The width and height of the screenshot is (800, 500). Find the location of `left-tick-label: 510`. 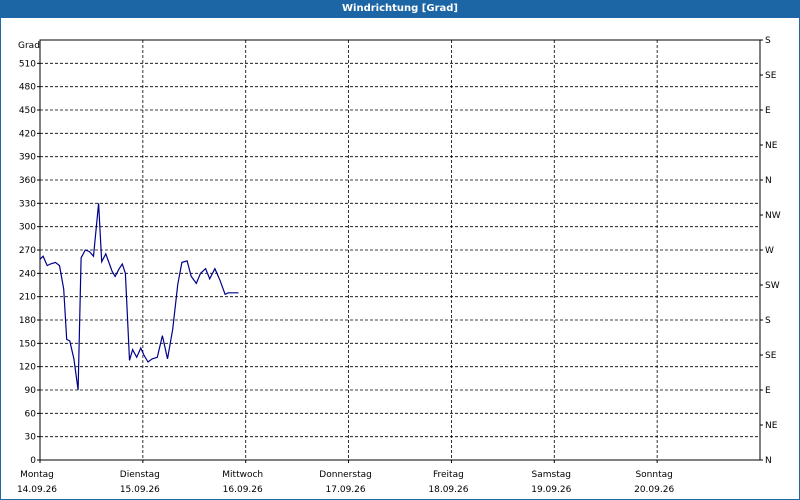

left-tick-label: 510 is located at coordinates (27, 64).